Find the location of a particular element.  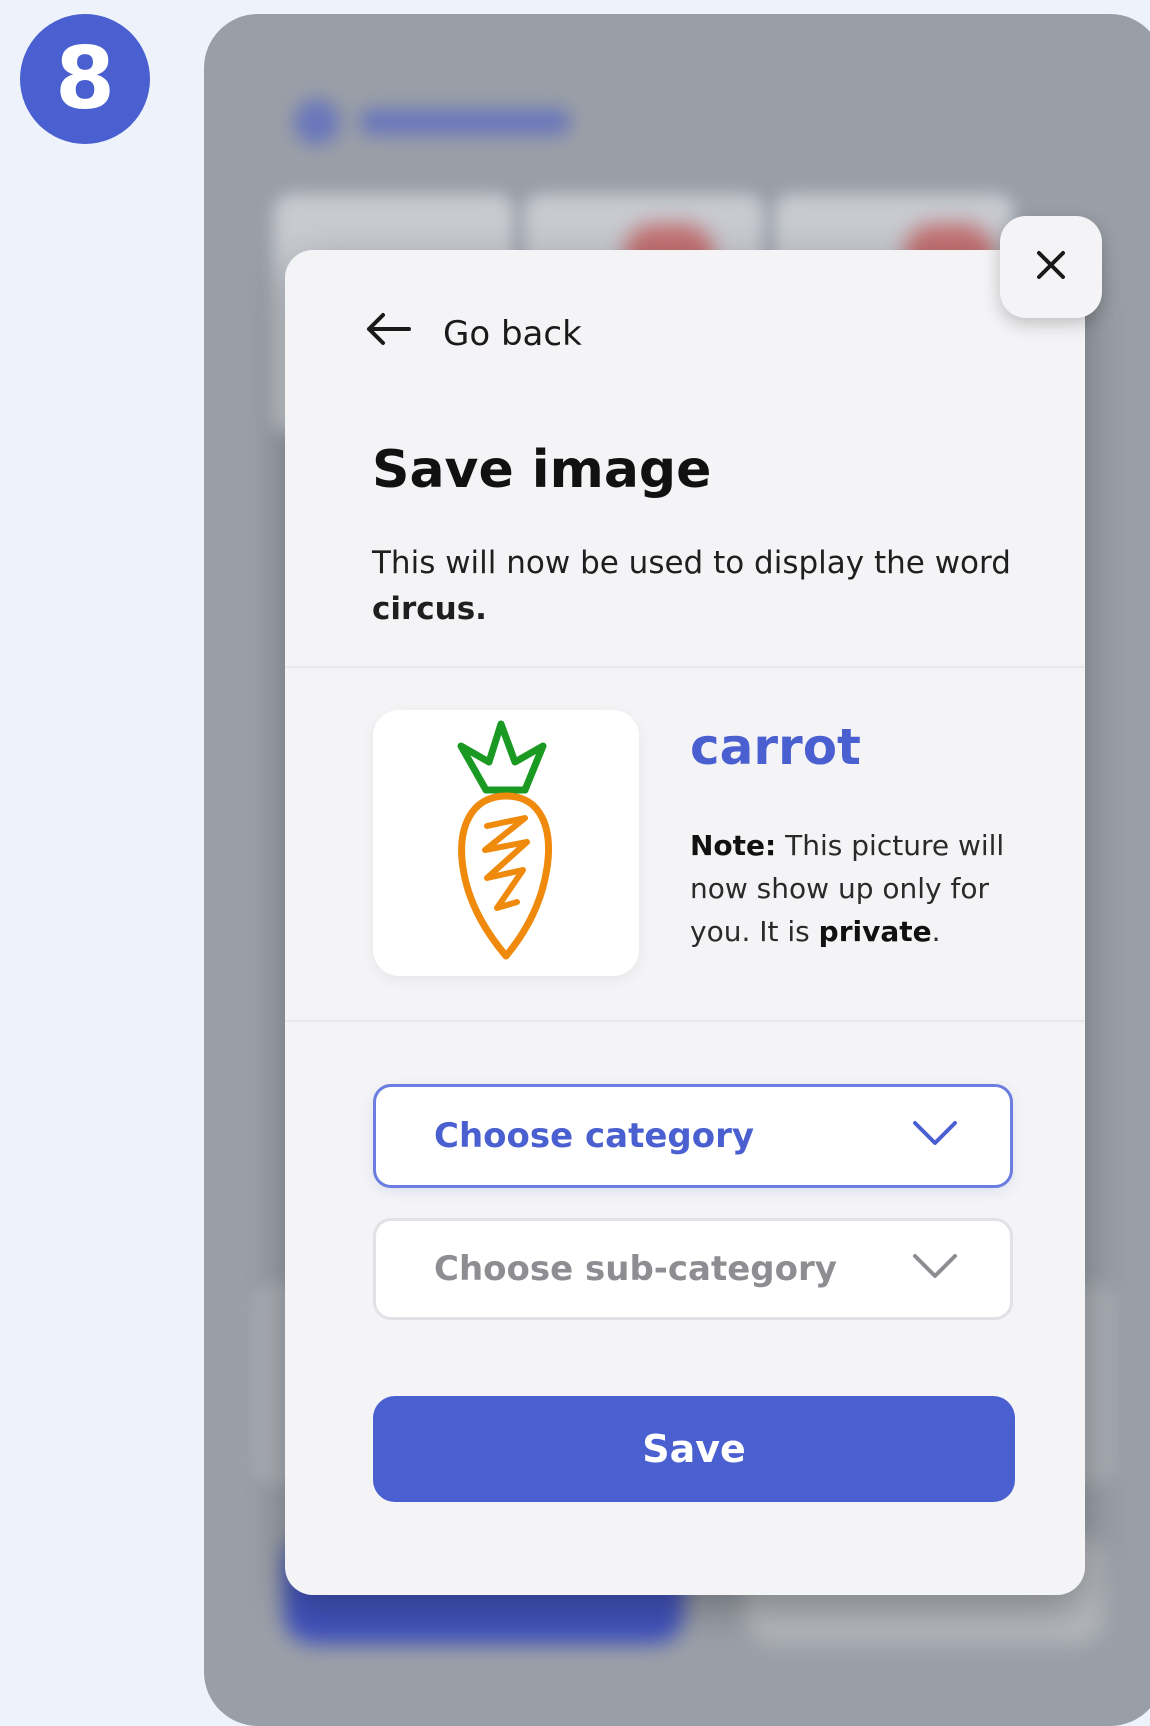

go-back-button: Go back is located at coordinates (473, 333).